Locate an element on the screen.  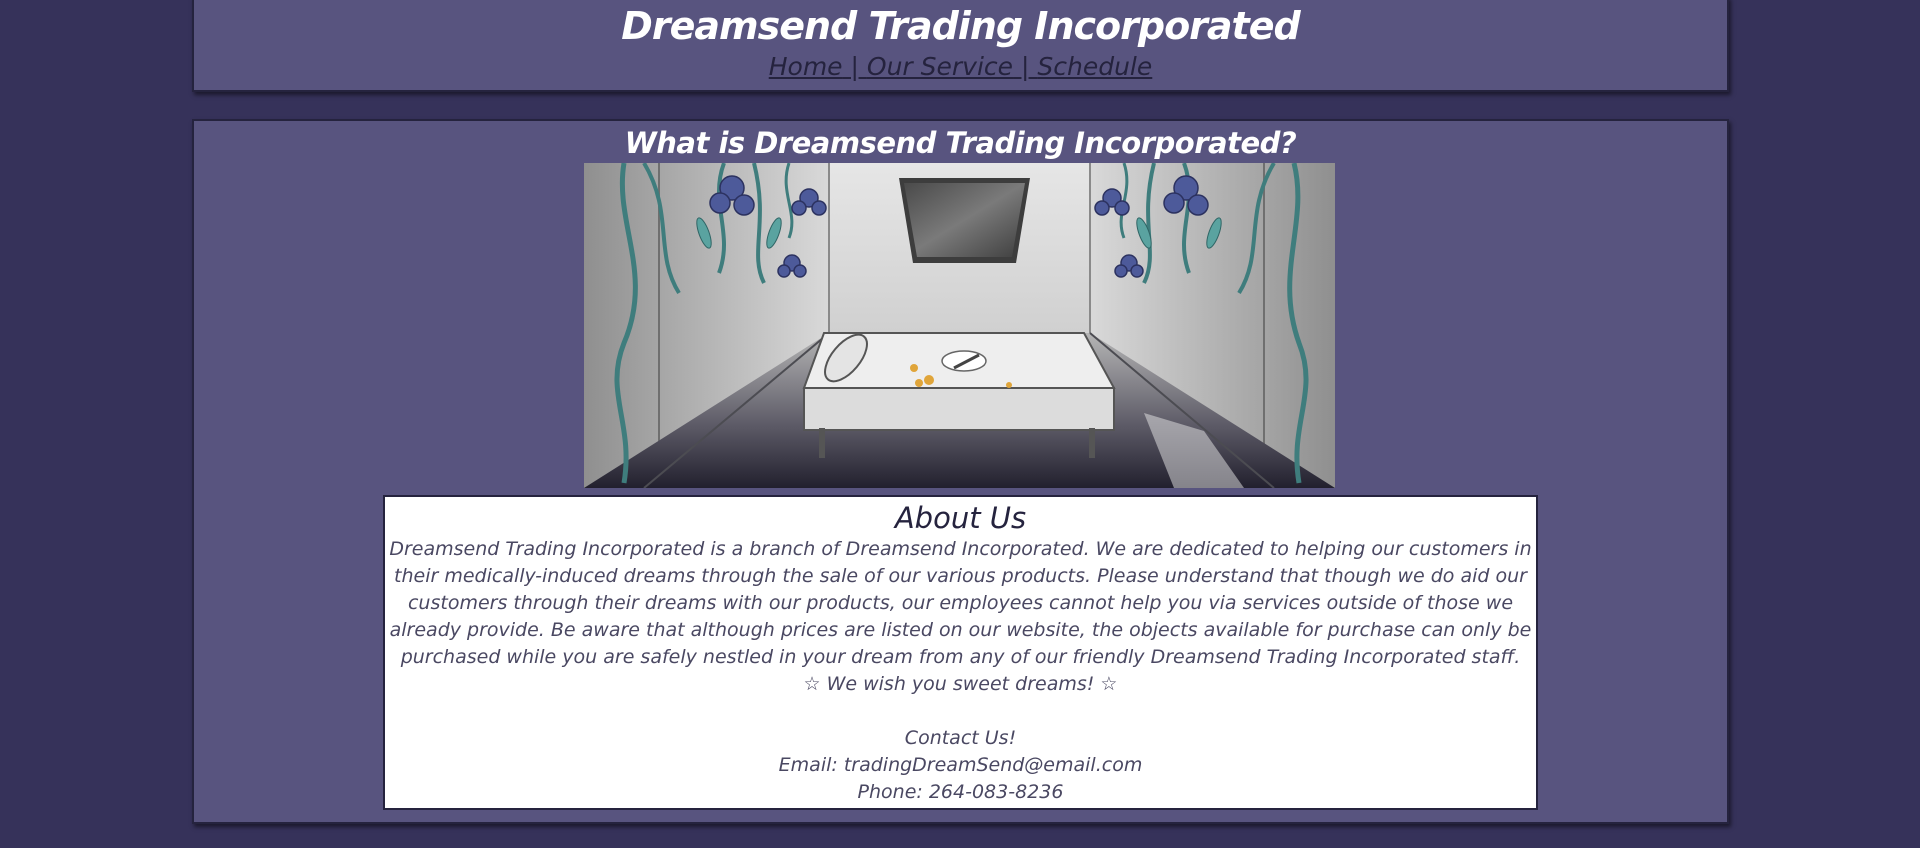
nav-our-service-link: Our Service | is located at coordinates (952, 66).